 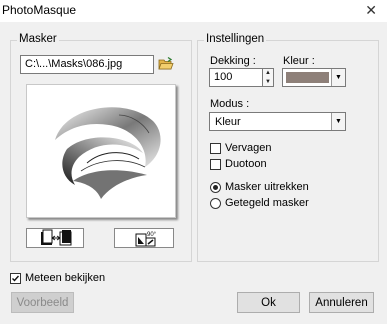 I want to click on modus-dropdown-icon: ▼, so click(x=338, y=121).